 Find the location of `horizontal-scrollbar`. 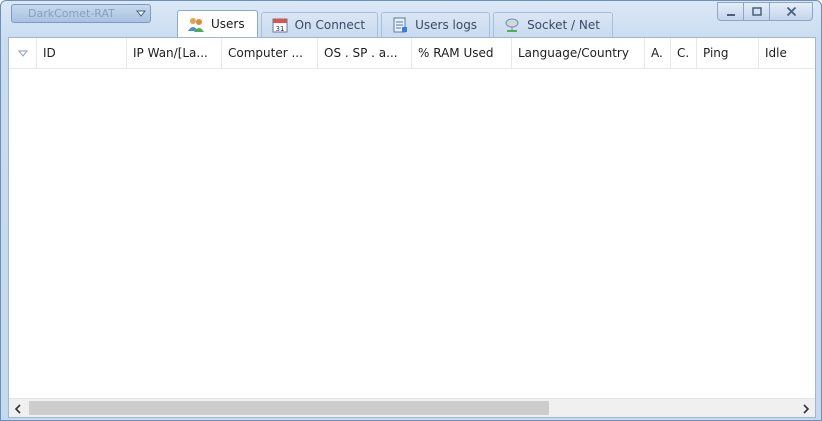

horizontal-scrollbar is located at coordinates (412, 407).